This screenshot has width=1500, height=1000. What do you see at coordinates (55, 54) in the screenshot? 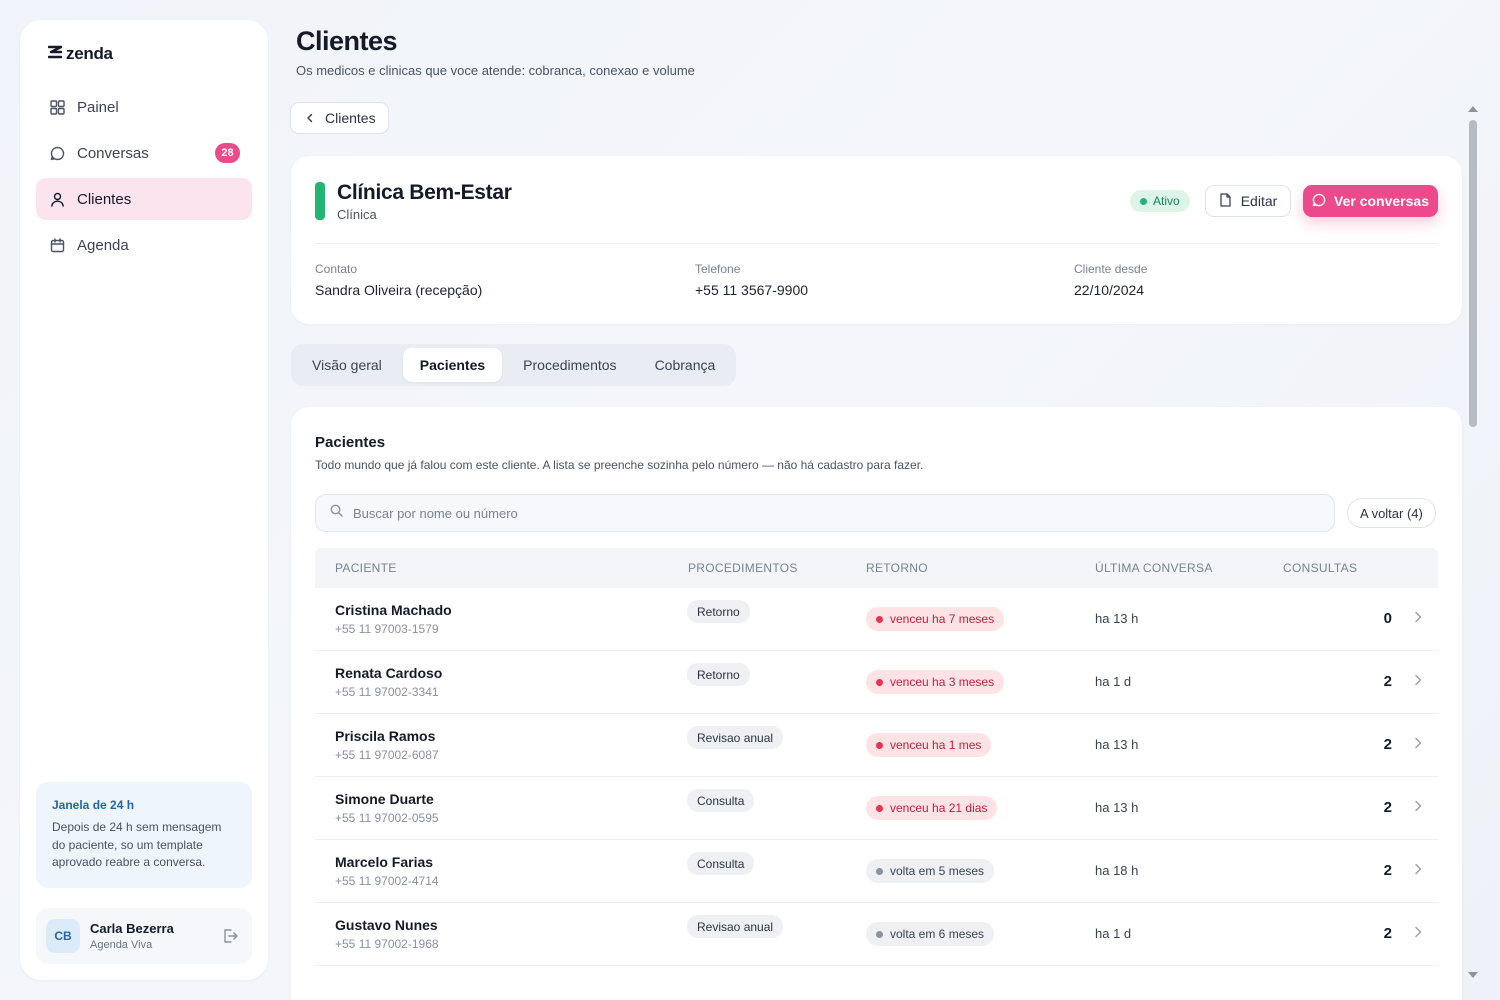
I see `zenda-logo-icon` at bounding box center [55, 54].